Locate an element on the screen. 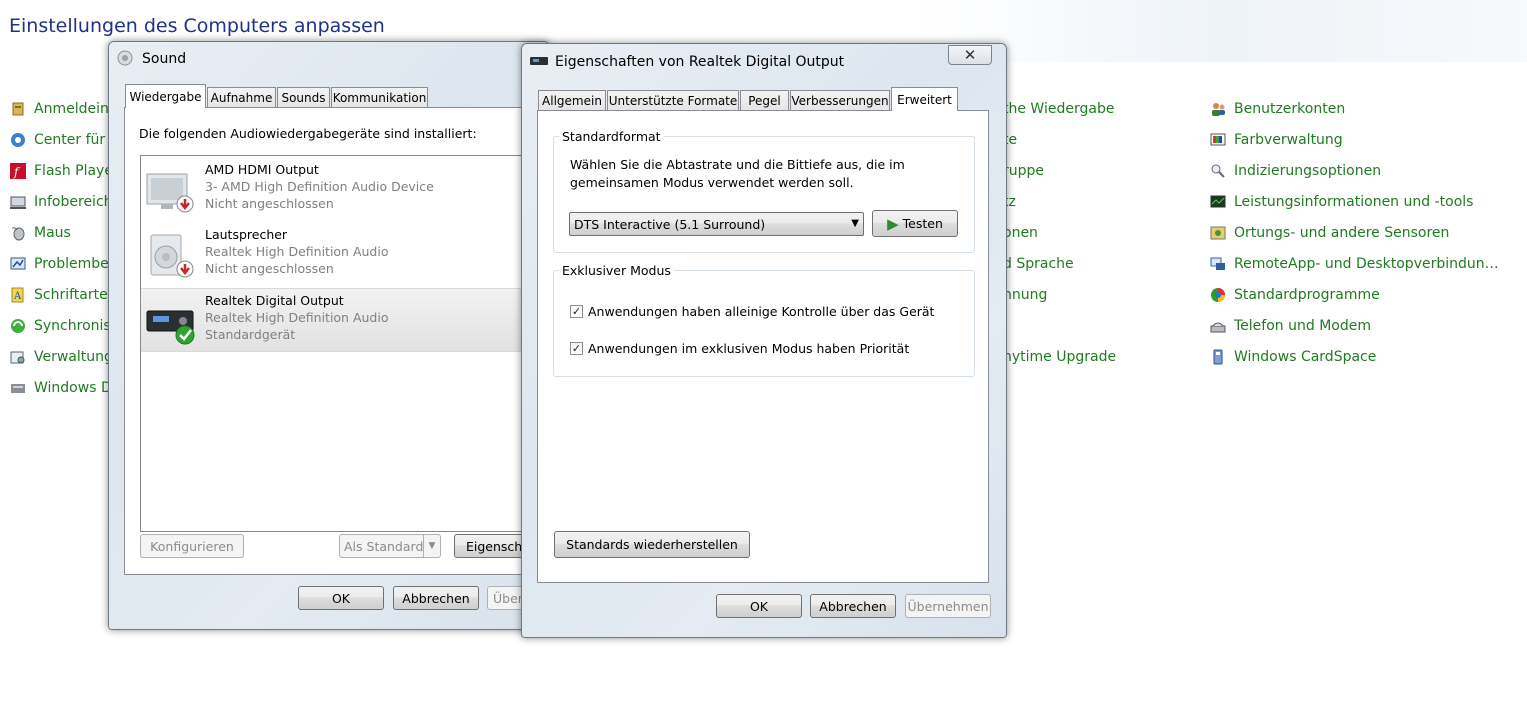 Image resolution: width=1527 pixels, height=711 pixels. format-select-value: DTS Interactive (5.1 Surround) is located at coordinates (670, 224).